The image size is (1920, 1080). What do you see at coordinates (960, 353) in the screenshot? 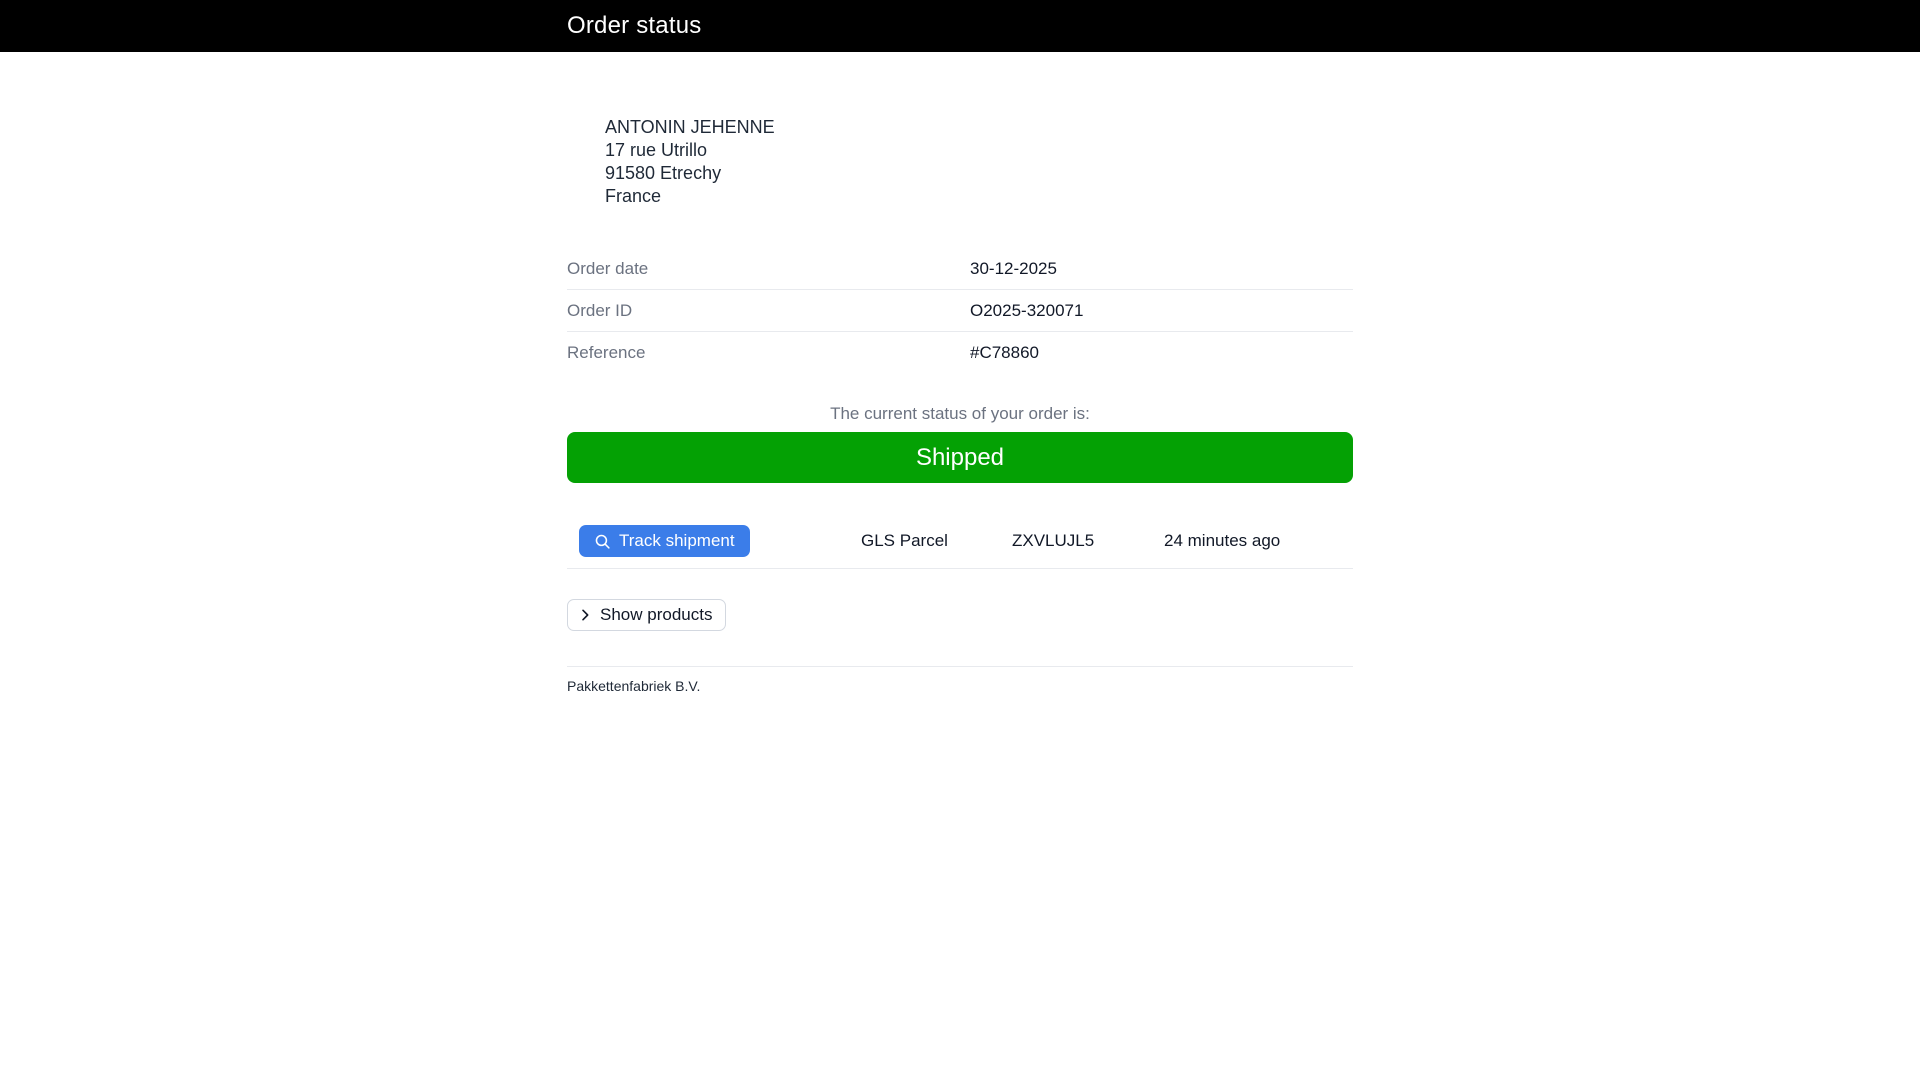
I see `table-row: Reference #C78860` at bounding box center [960, 353].